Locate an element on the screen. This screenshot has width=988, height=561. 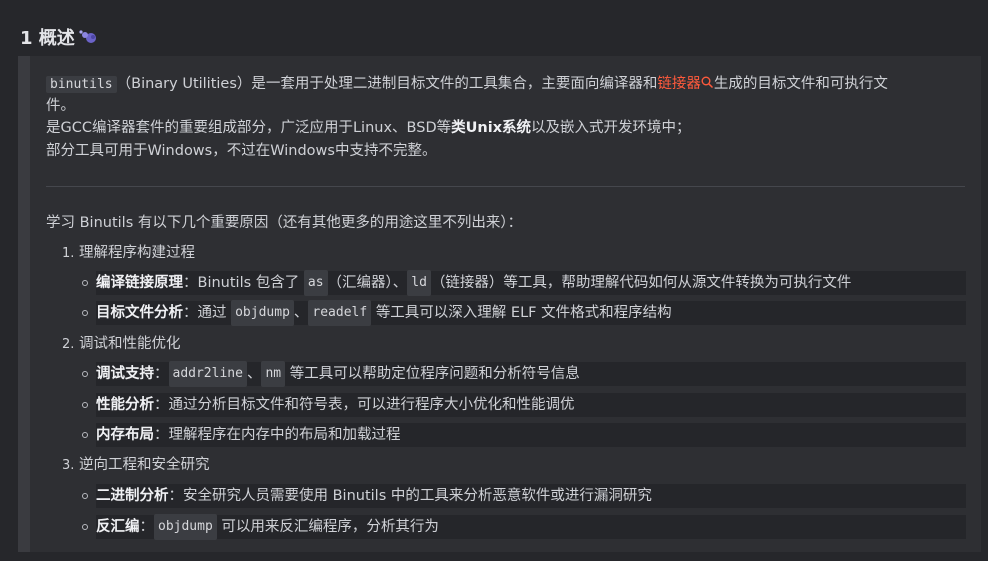
inline-code: as is located at coordinates (315, 283).